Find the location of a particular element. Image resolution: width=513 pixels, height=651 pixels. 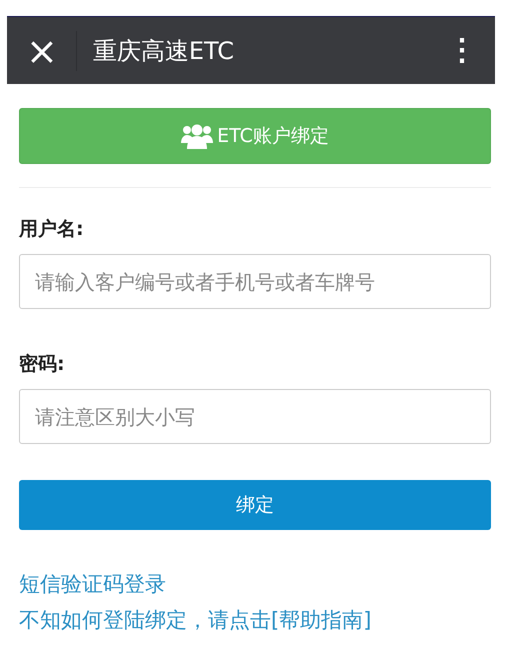

close-button: × is located at coordinates (42, 51).